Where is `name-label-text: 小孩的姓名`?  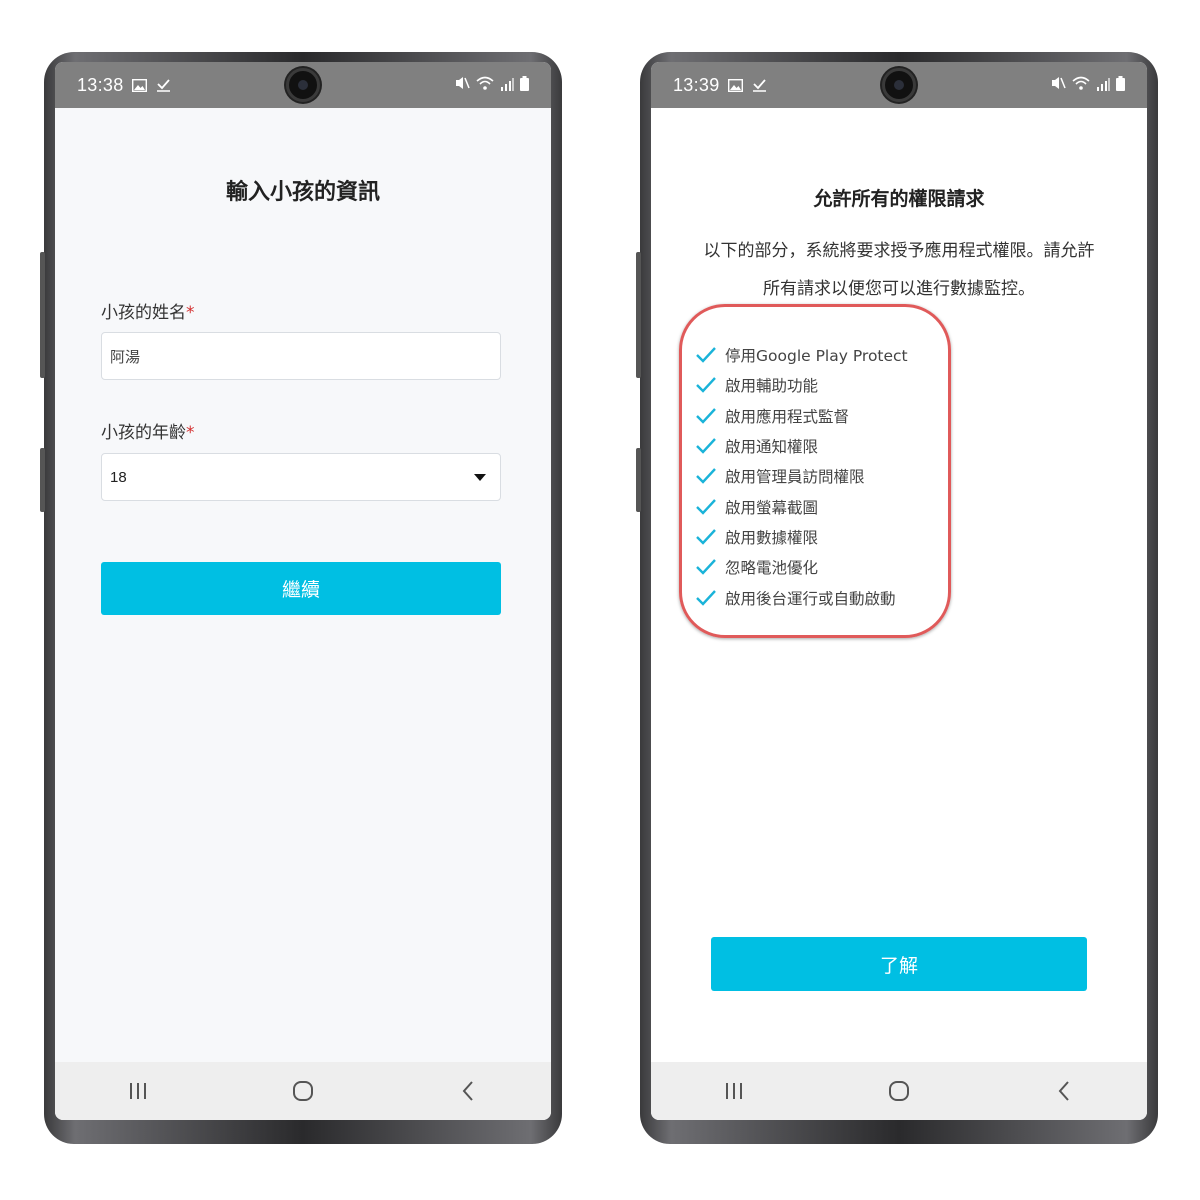 name-label-text: 小孩的姓名 is located at coordinates (143, 313).